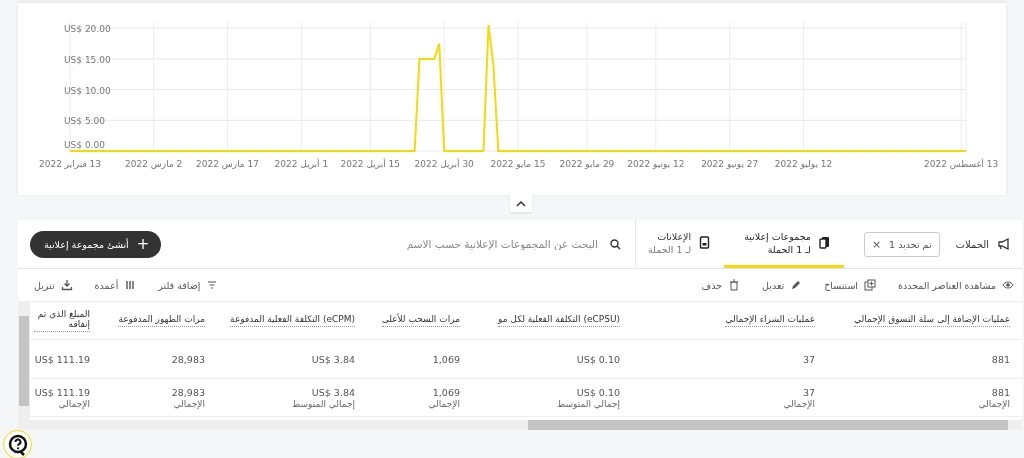 The image size is (1024, 458). I want to click on axis-label: US$ 10.00, so click(87, 90).